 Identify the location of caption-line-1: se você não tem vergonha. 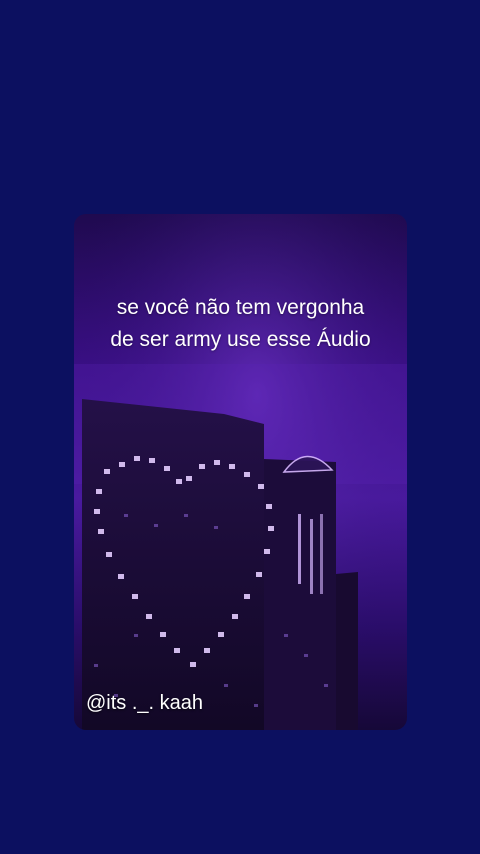
(240, 307).